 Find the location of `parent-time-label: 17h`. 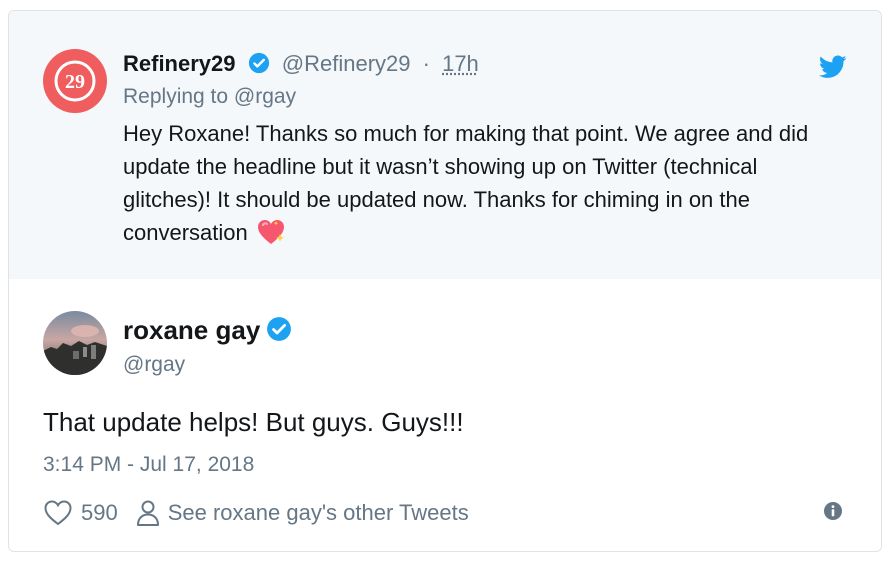

parent-time-label: 17h is located at coordinates (460, 63).